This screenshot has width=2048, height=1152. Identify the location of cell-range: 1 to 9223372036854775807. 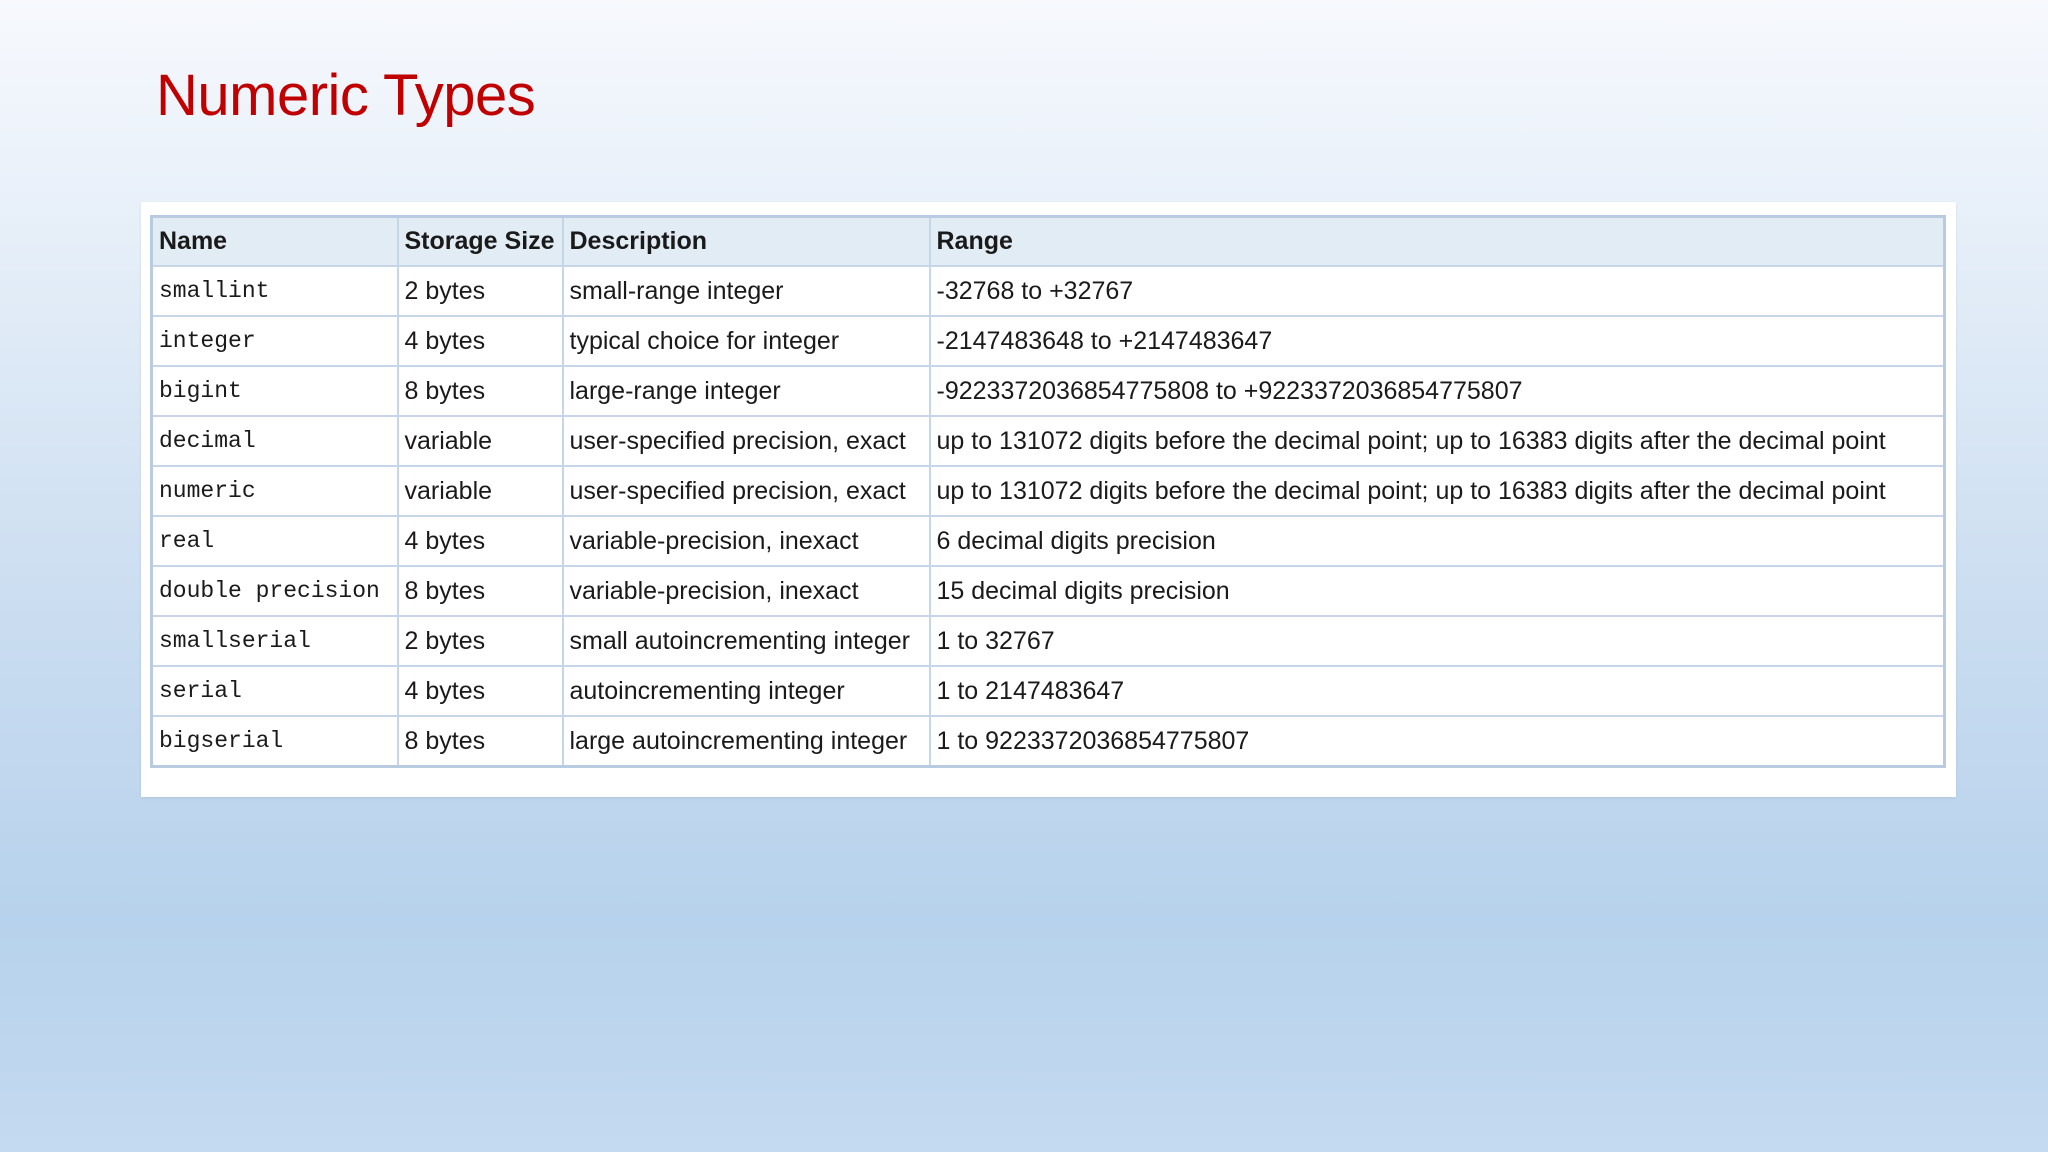
(1437, 741).